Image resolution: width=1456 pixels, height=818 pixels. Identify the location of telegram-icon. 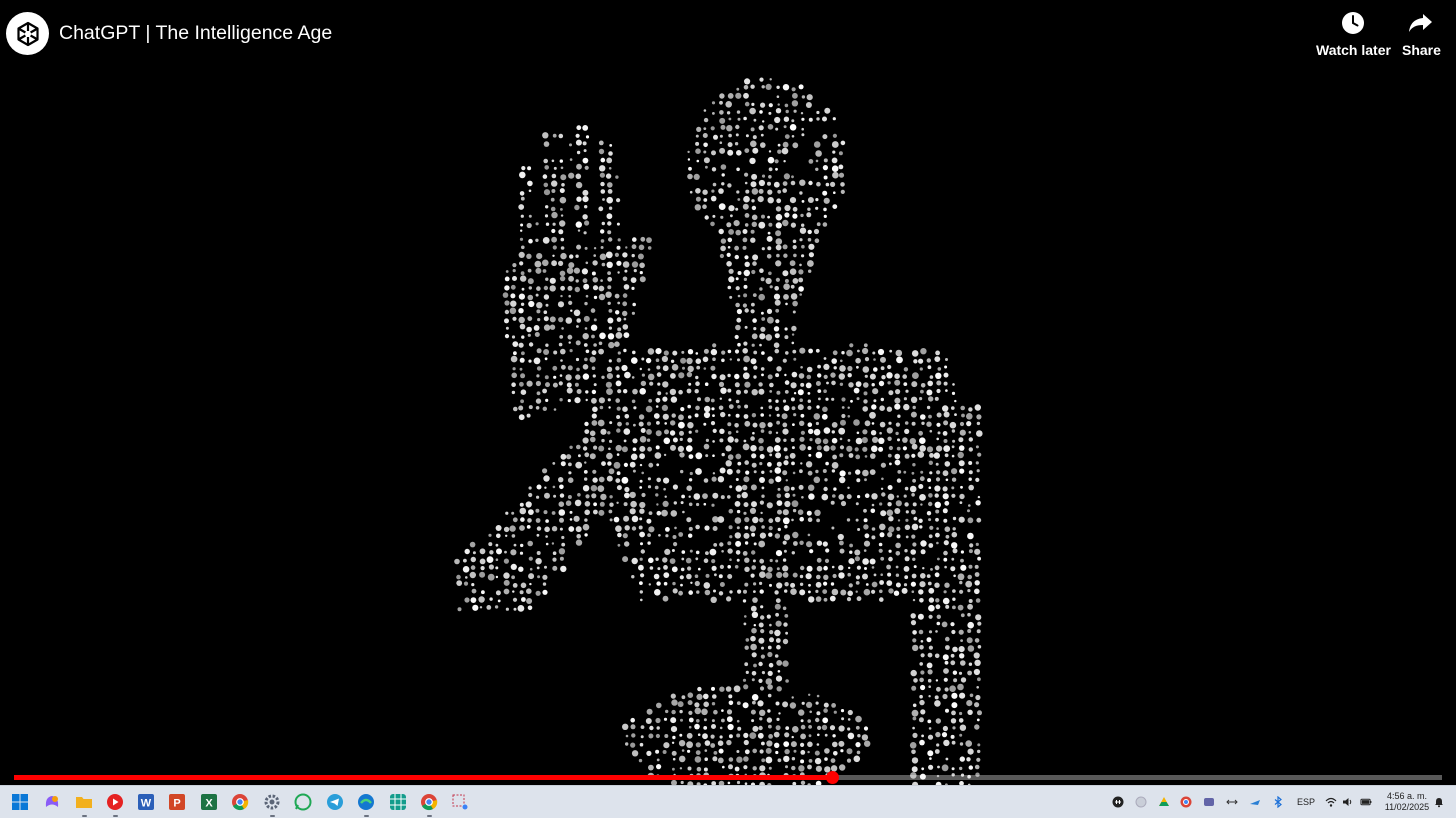
(335, 802).